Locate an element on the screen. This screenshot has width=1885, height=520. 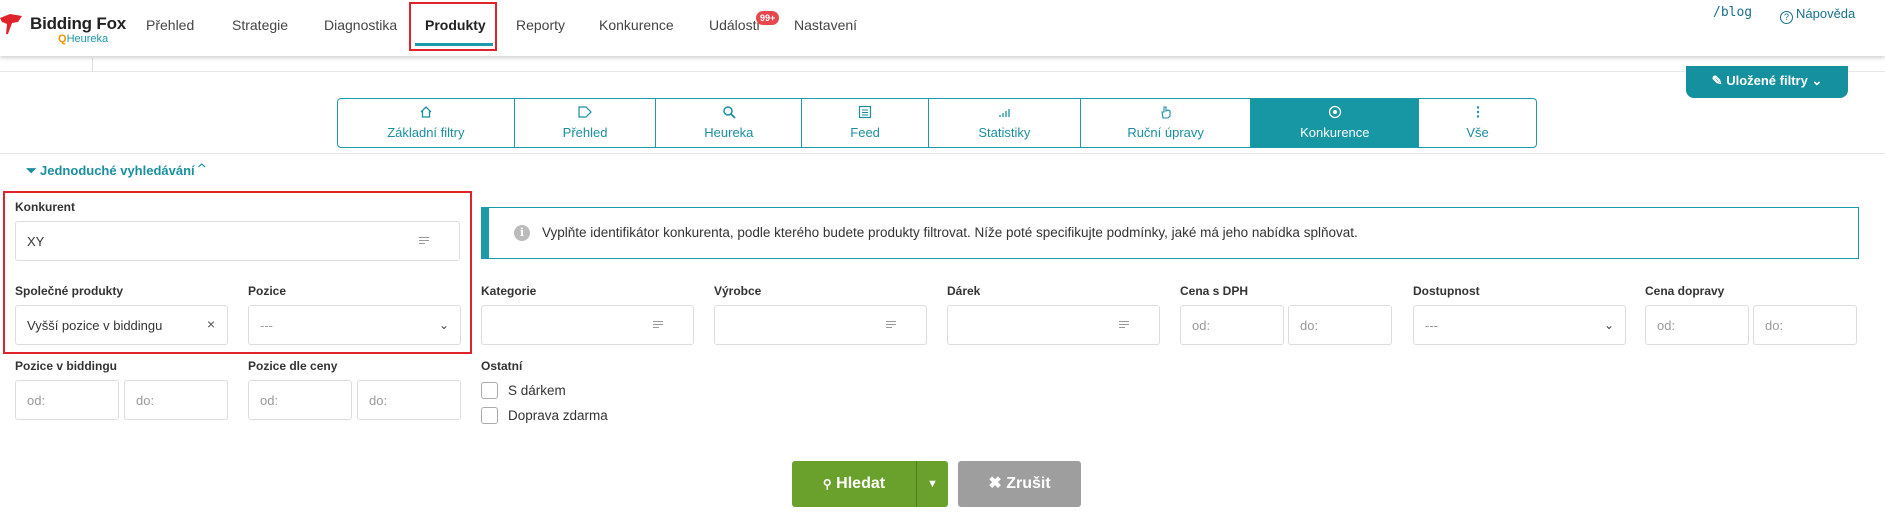
nav-item-diagnostika: Diagnostika is located at coordinates (360, 25).